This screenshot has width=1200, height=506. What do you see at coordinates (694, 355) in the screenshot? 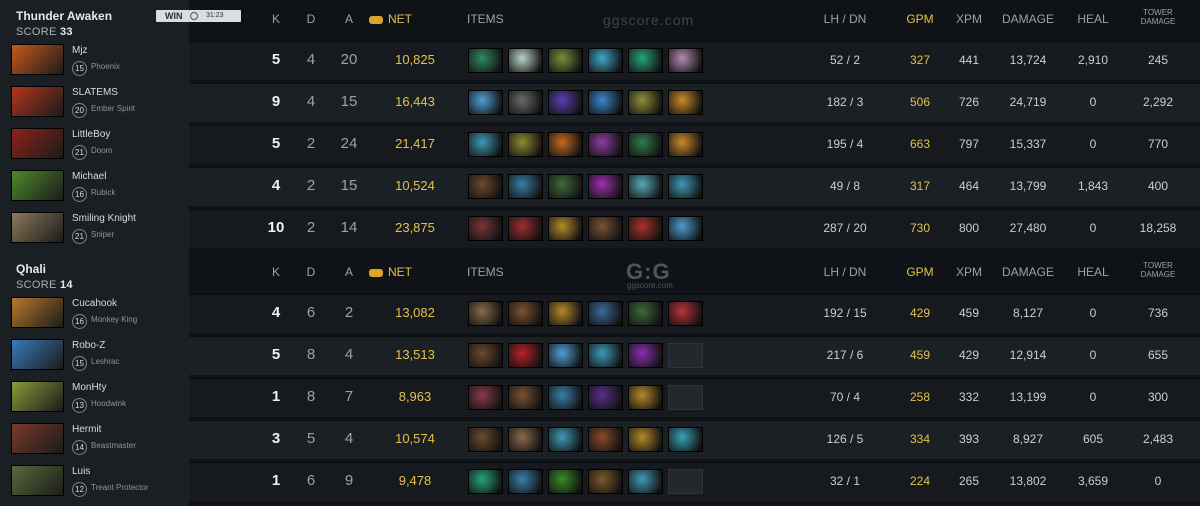
I see `player-stats-row: 5 8 4 13,513 217 / 6 459 429 12,914 0 655` at bounding box center [694, 355].